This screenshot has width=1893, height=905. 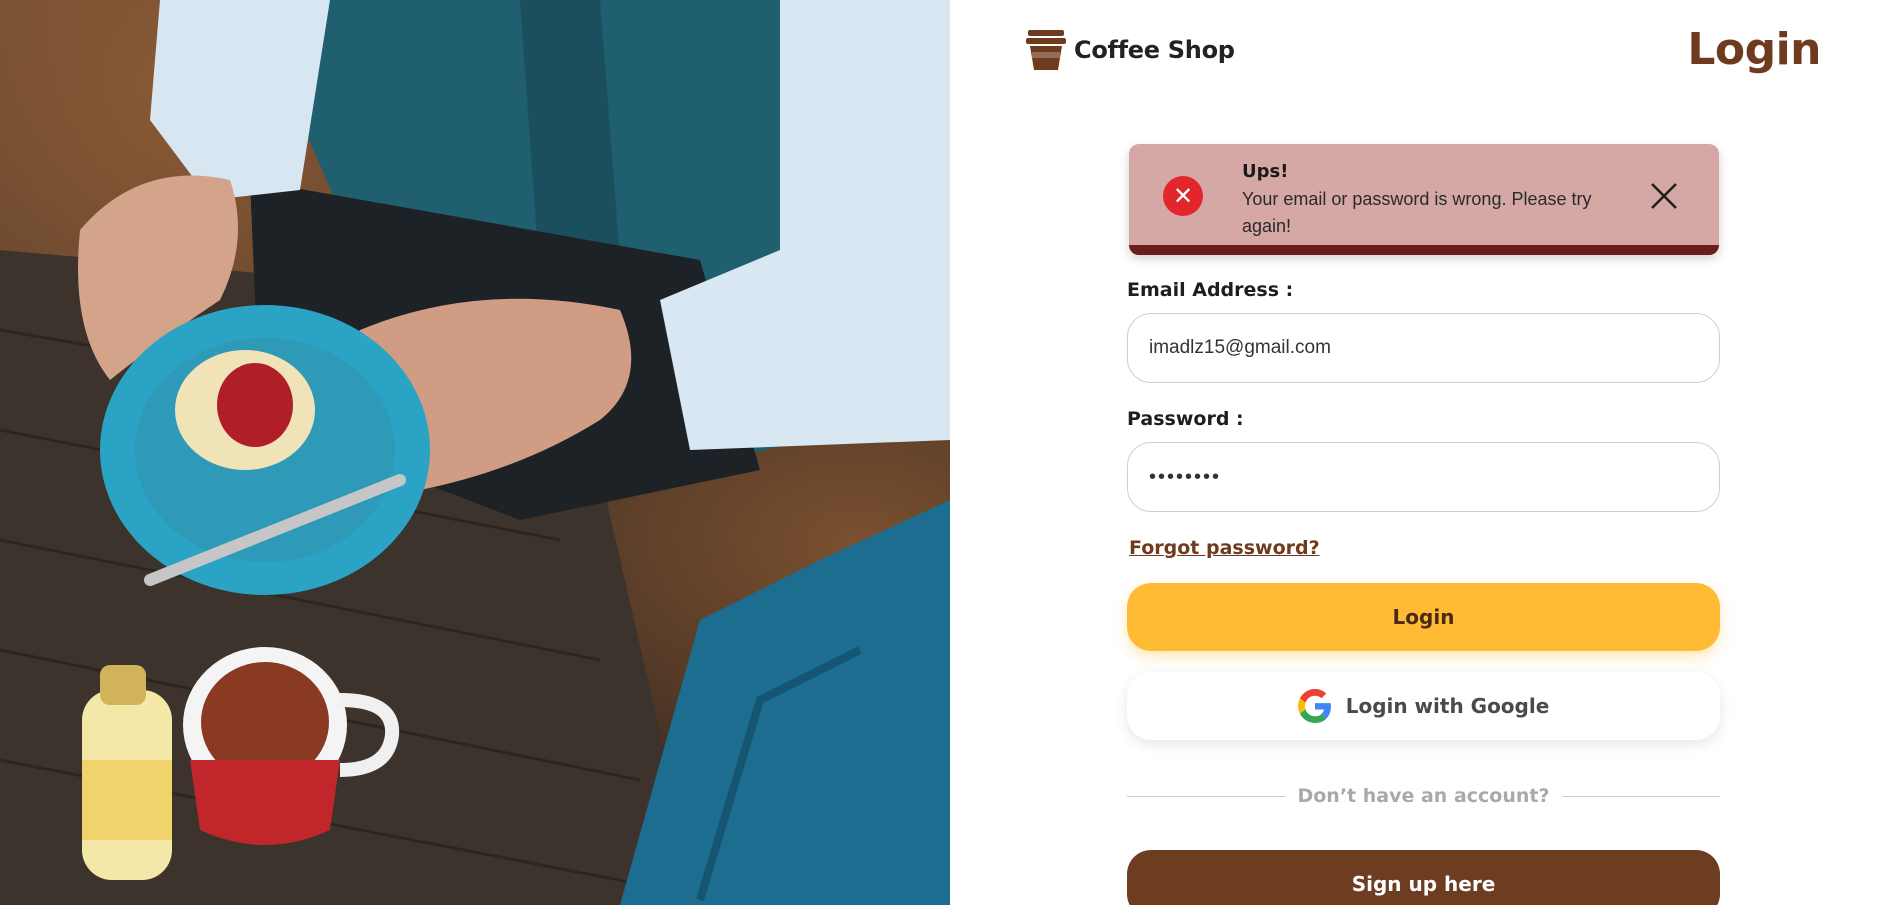 I want to click on signup-divider: Don’t have an account?, so click(x=1423, y=796).